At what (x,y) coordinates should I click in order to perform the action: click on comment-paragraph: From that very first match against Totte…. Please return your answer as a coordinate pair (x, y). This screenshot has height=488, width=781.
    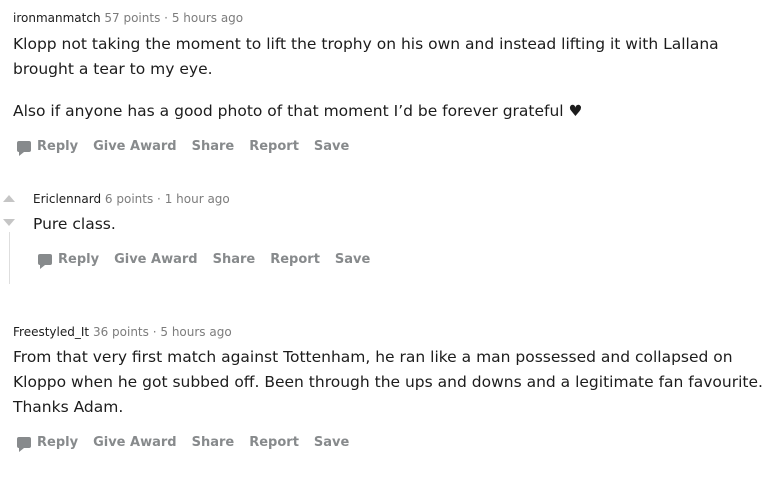
    Looking at the image, I should click on (388, 382).